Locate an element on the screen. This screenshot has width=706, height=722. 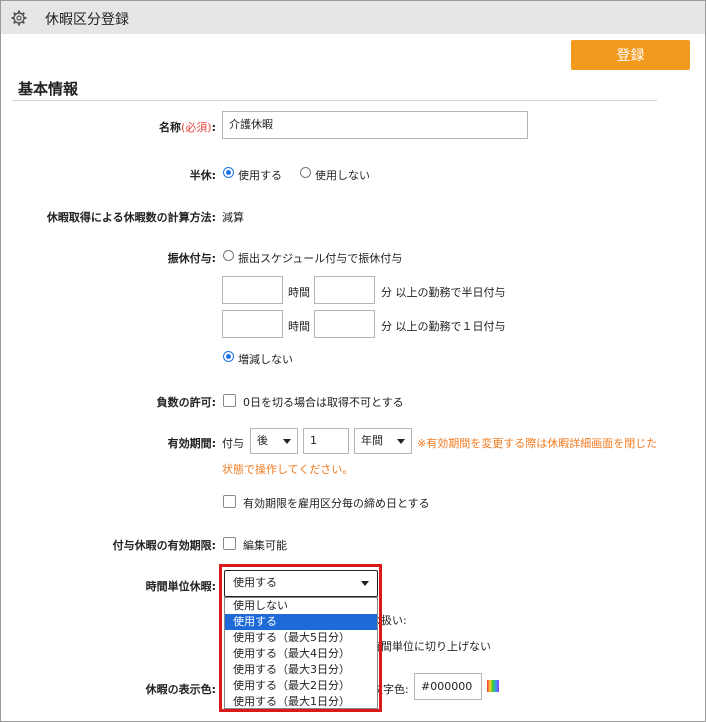
half-minutes-text: 分 以上の勤務で半日付与 is located at coordinates (443, 292).